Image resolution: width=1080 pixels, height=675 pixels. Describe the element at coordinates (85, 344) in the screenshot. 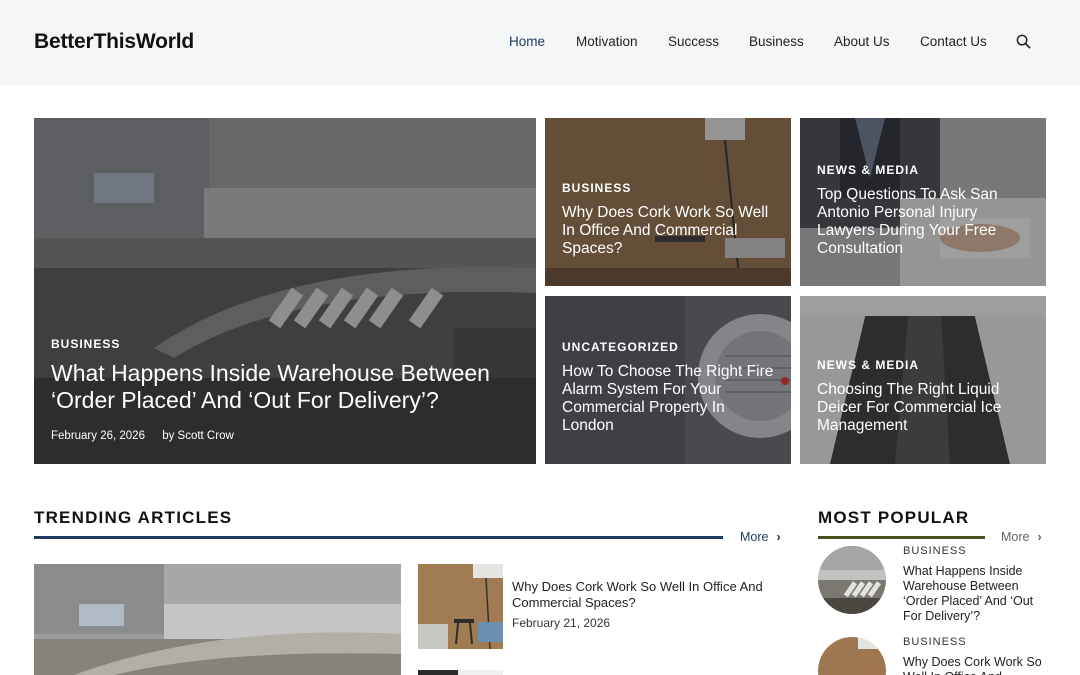

I see `hero-main-category: BUSINESS` at that location.